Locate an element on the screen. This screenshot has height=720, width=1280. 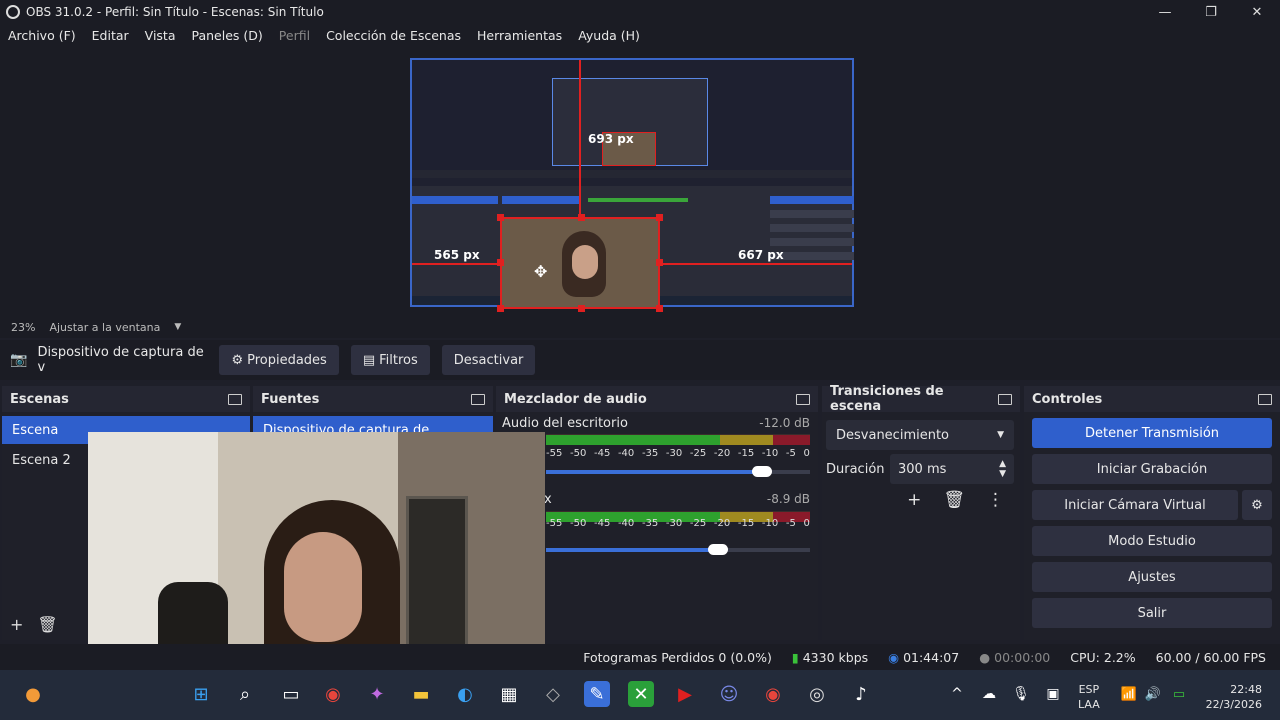
properties-button: ⚙ Propiedades is located at coordinates (279, 360).